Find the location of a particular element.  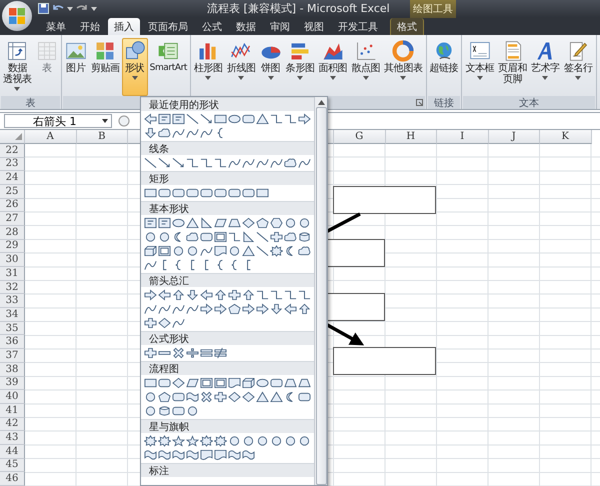

starburst-icon is located at coordinates (150, 441).